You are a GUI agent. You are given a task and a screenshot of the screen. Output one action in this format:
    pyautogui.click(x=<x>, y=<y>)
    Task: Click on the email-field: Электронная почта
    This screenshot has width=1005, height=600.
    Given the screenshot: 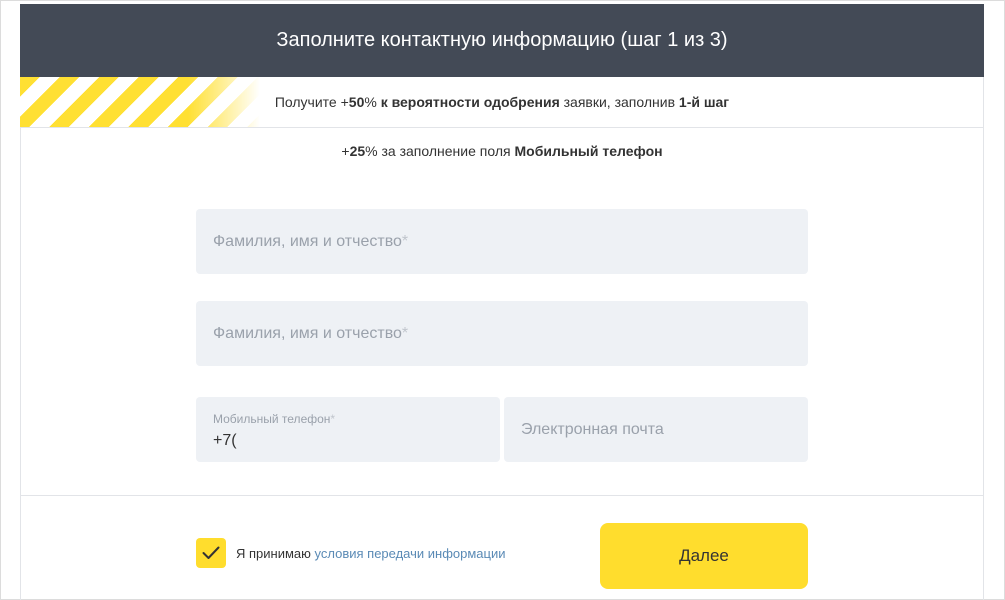 What is the action you would take?
    pyautogui.click(x=656, y=429)
    